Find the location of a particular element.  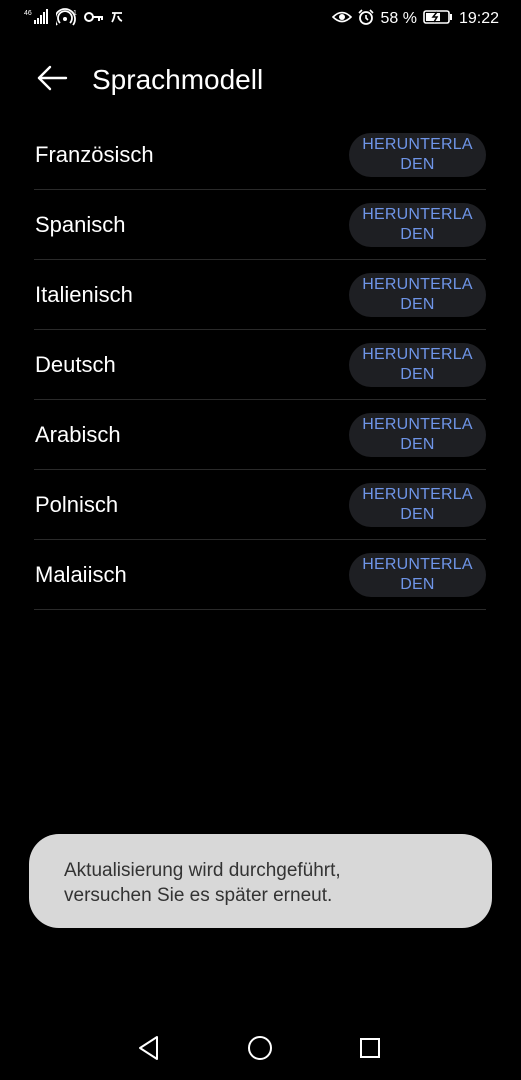

list-item: Deutsch HERUNTERLADEN is located at coordinates (260, 365).